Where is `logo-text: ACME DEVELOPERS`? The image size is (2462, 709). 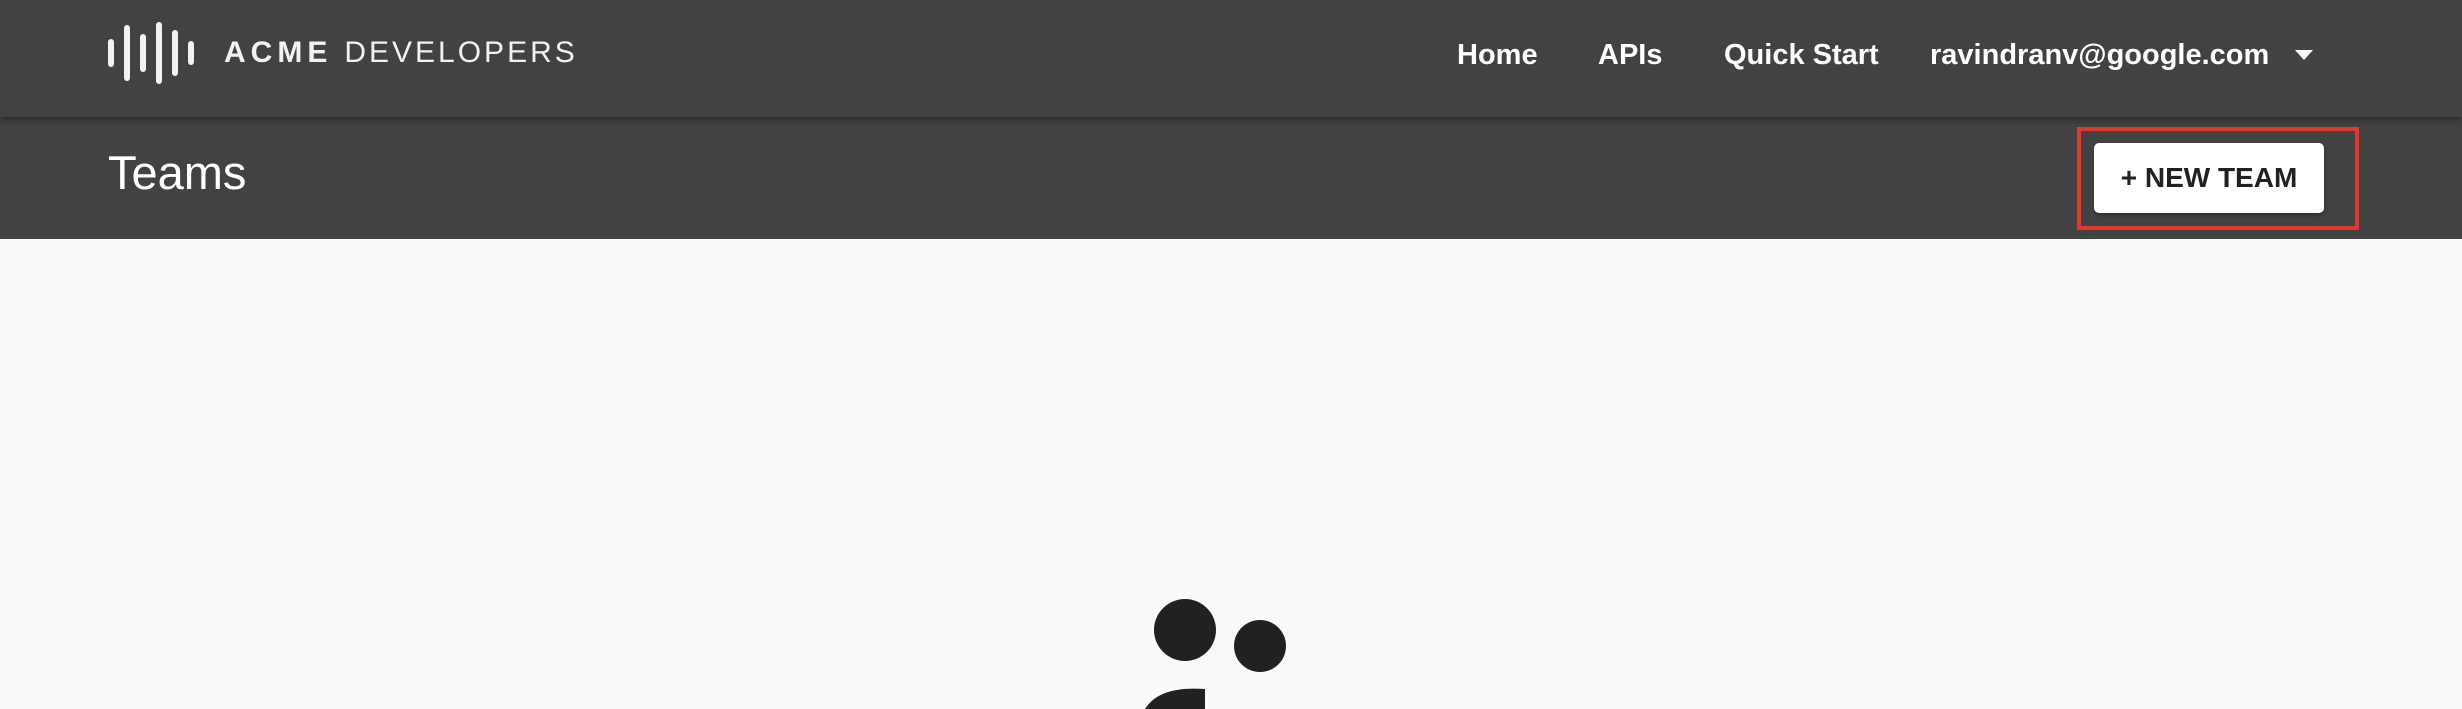 logo-text: ACME DEVELOPERS is located at coordinates (401, 53).